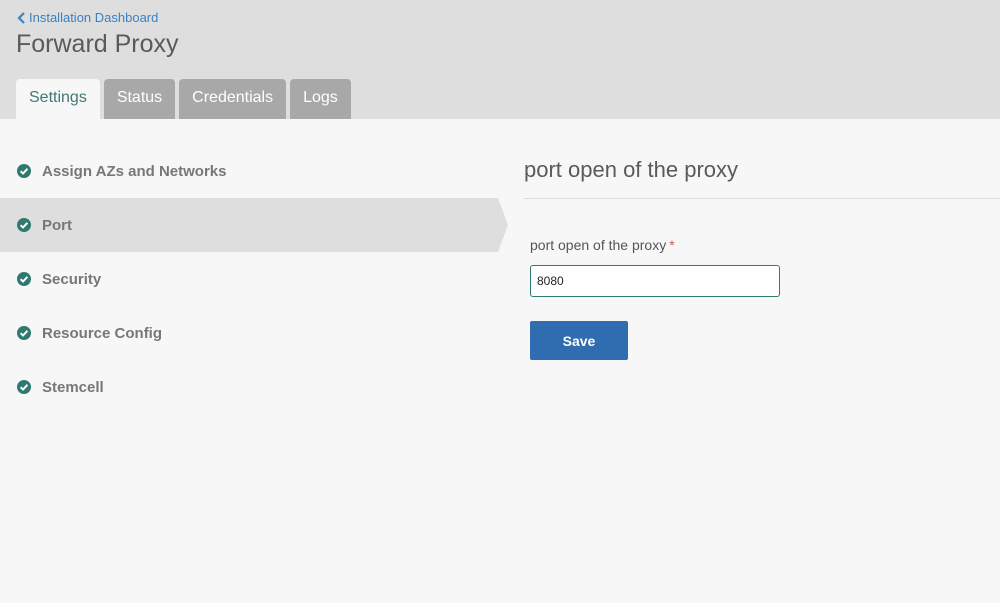 Image resolution: width=1000 pixels, height=603 pixels. What do you see at coordinates (21, 17) in the screenshot?
I see `chevron-left-icon` at bounding box center [21, 17].